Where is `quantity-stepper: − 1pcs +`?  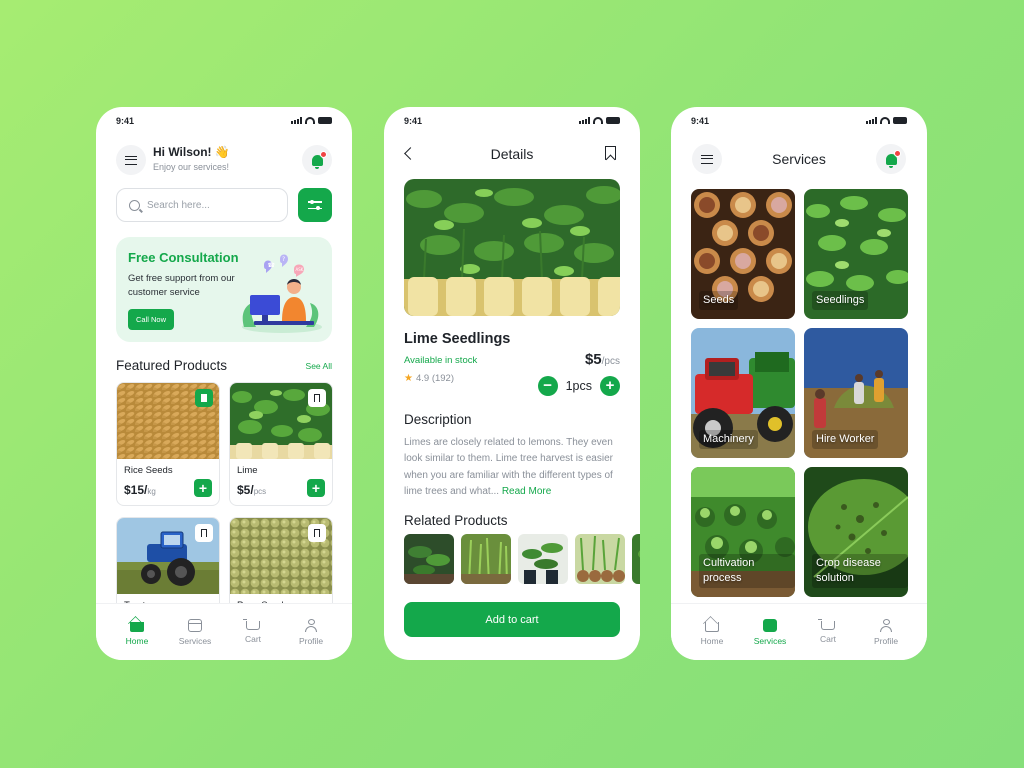 quantity-stepper: − 1pcs + is located at coordinates (578, 386).